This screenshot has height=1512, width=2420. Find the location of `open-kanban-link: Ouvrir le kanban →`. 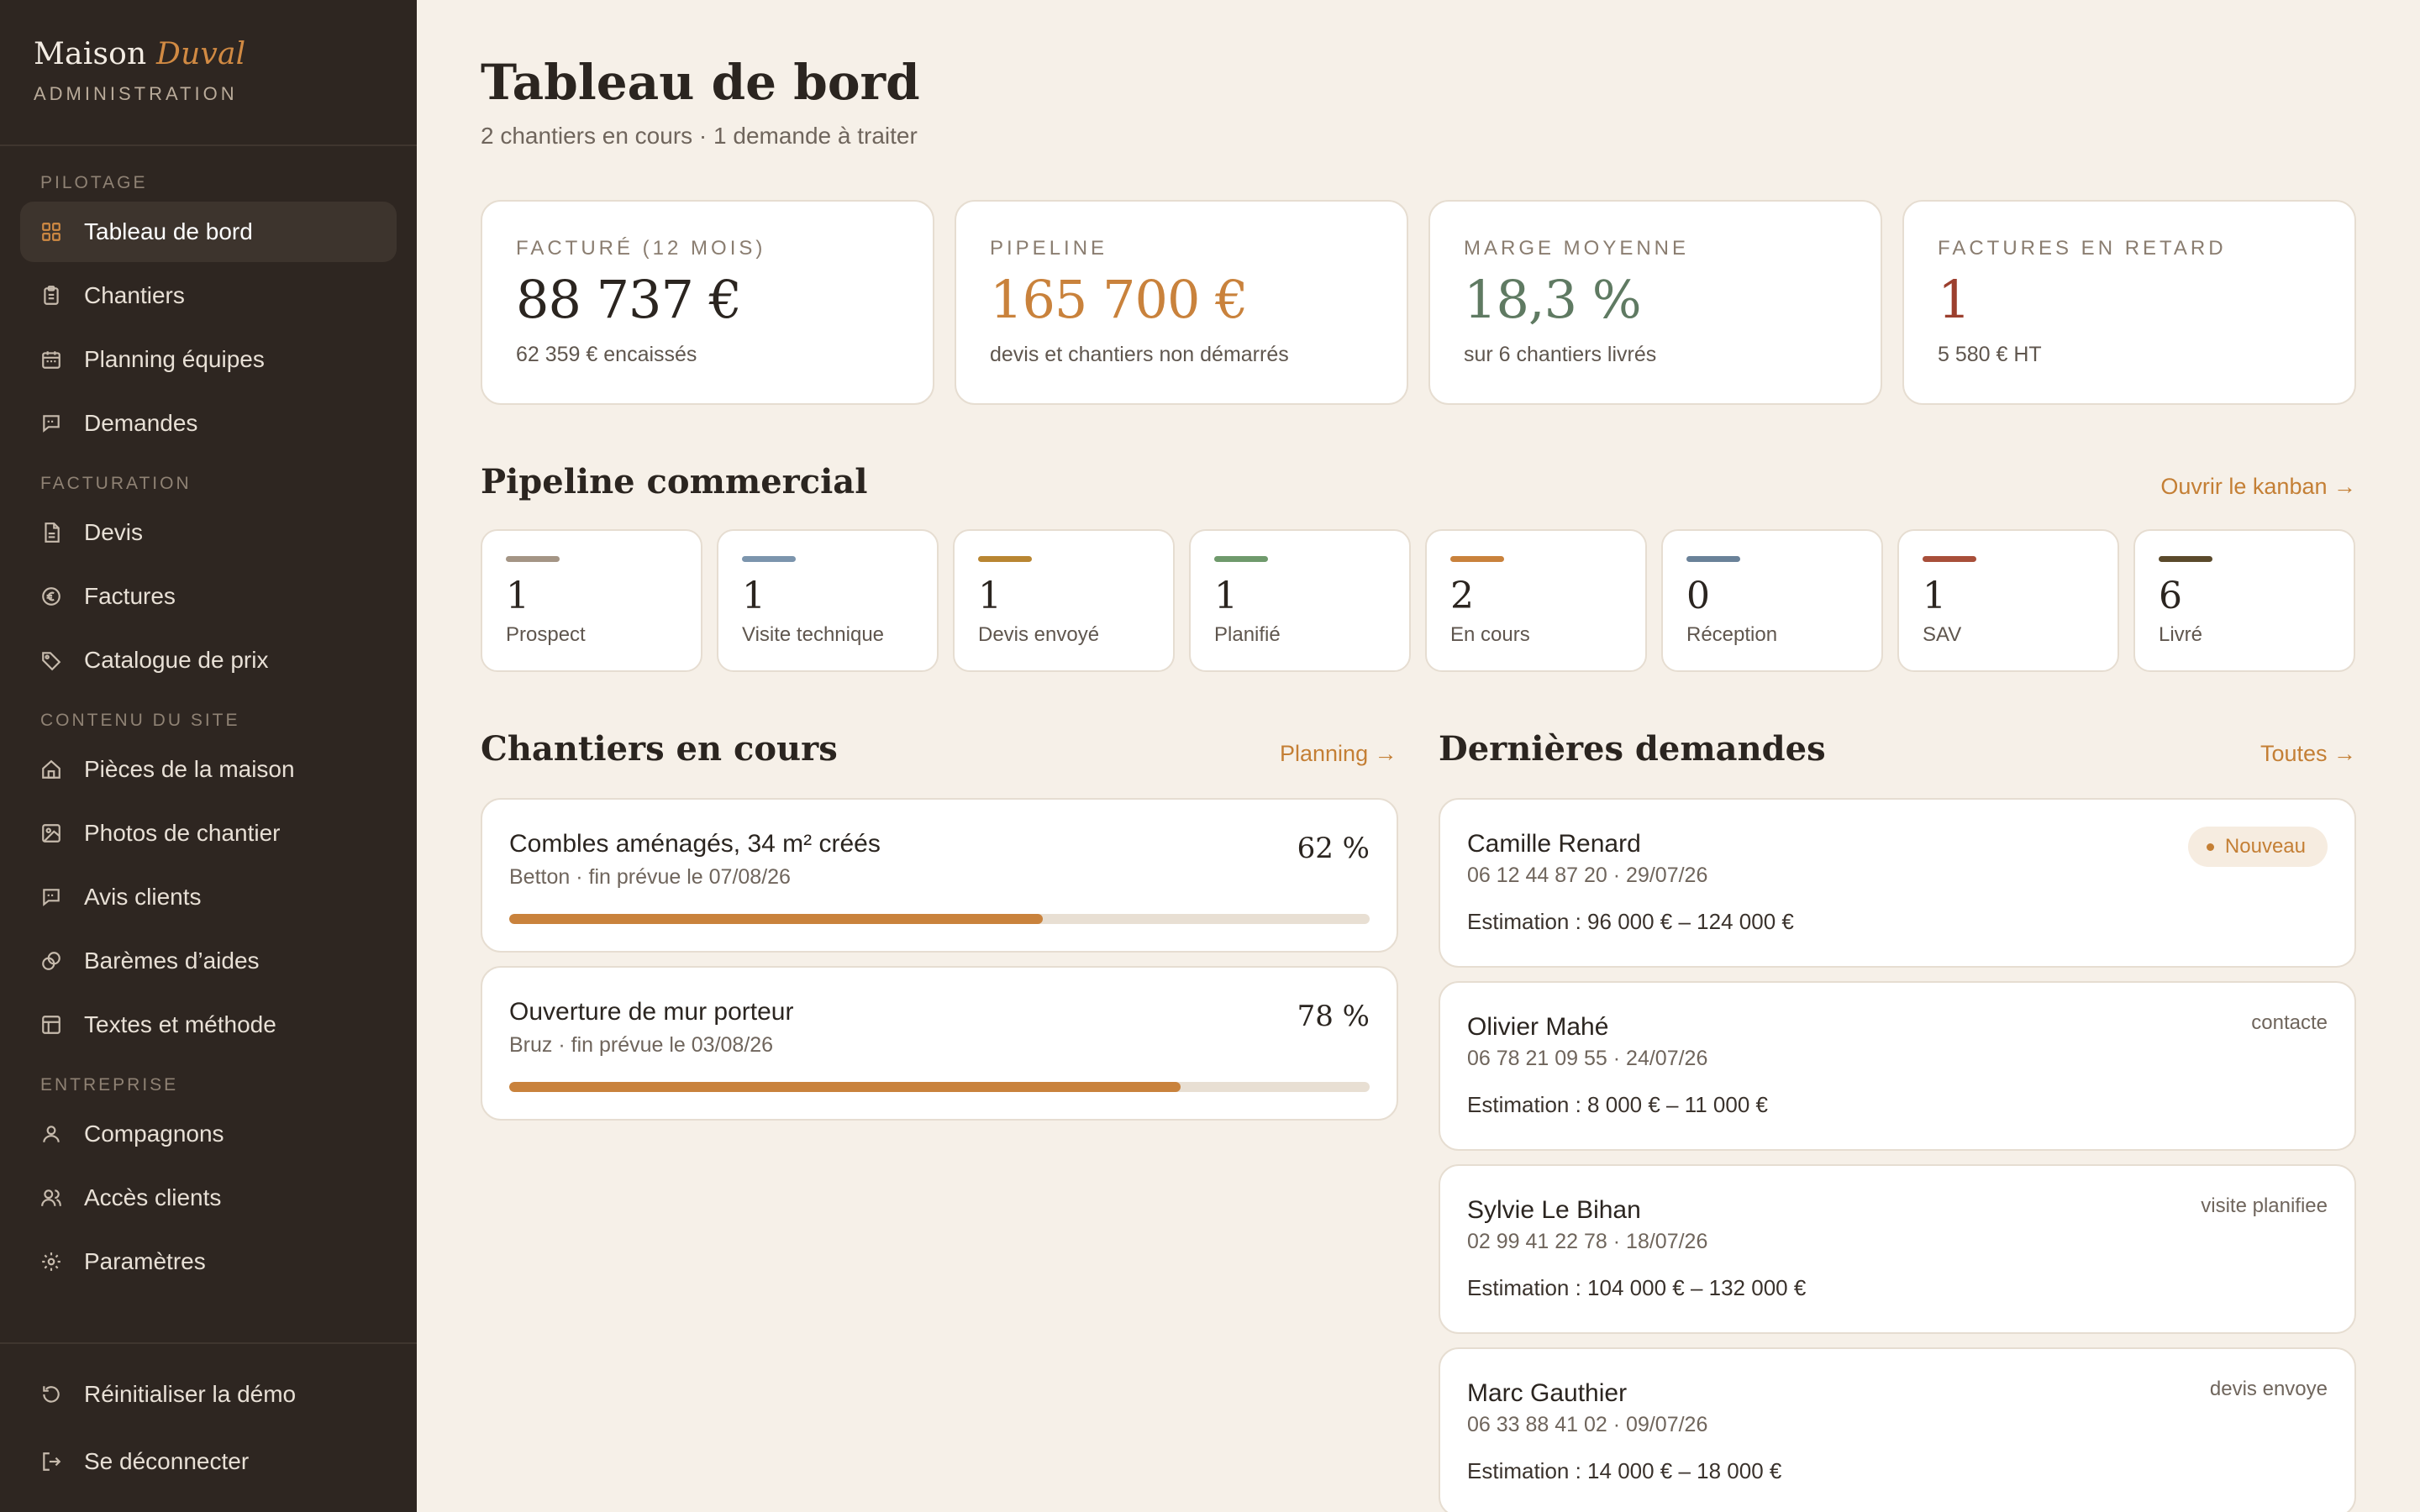

open-kanban-link: Ouvrir le kanban → is located at coordinates (2258, 487).